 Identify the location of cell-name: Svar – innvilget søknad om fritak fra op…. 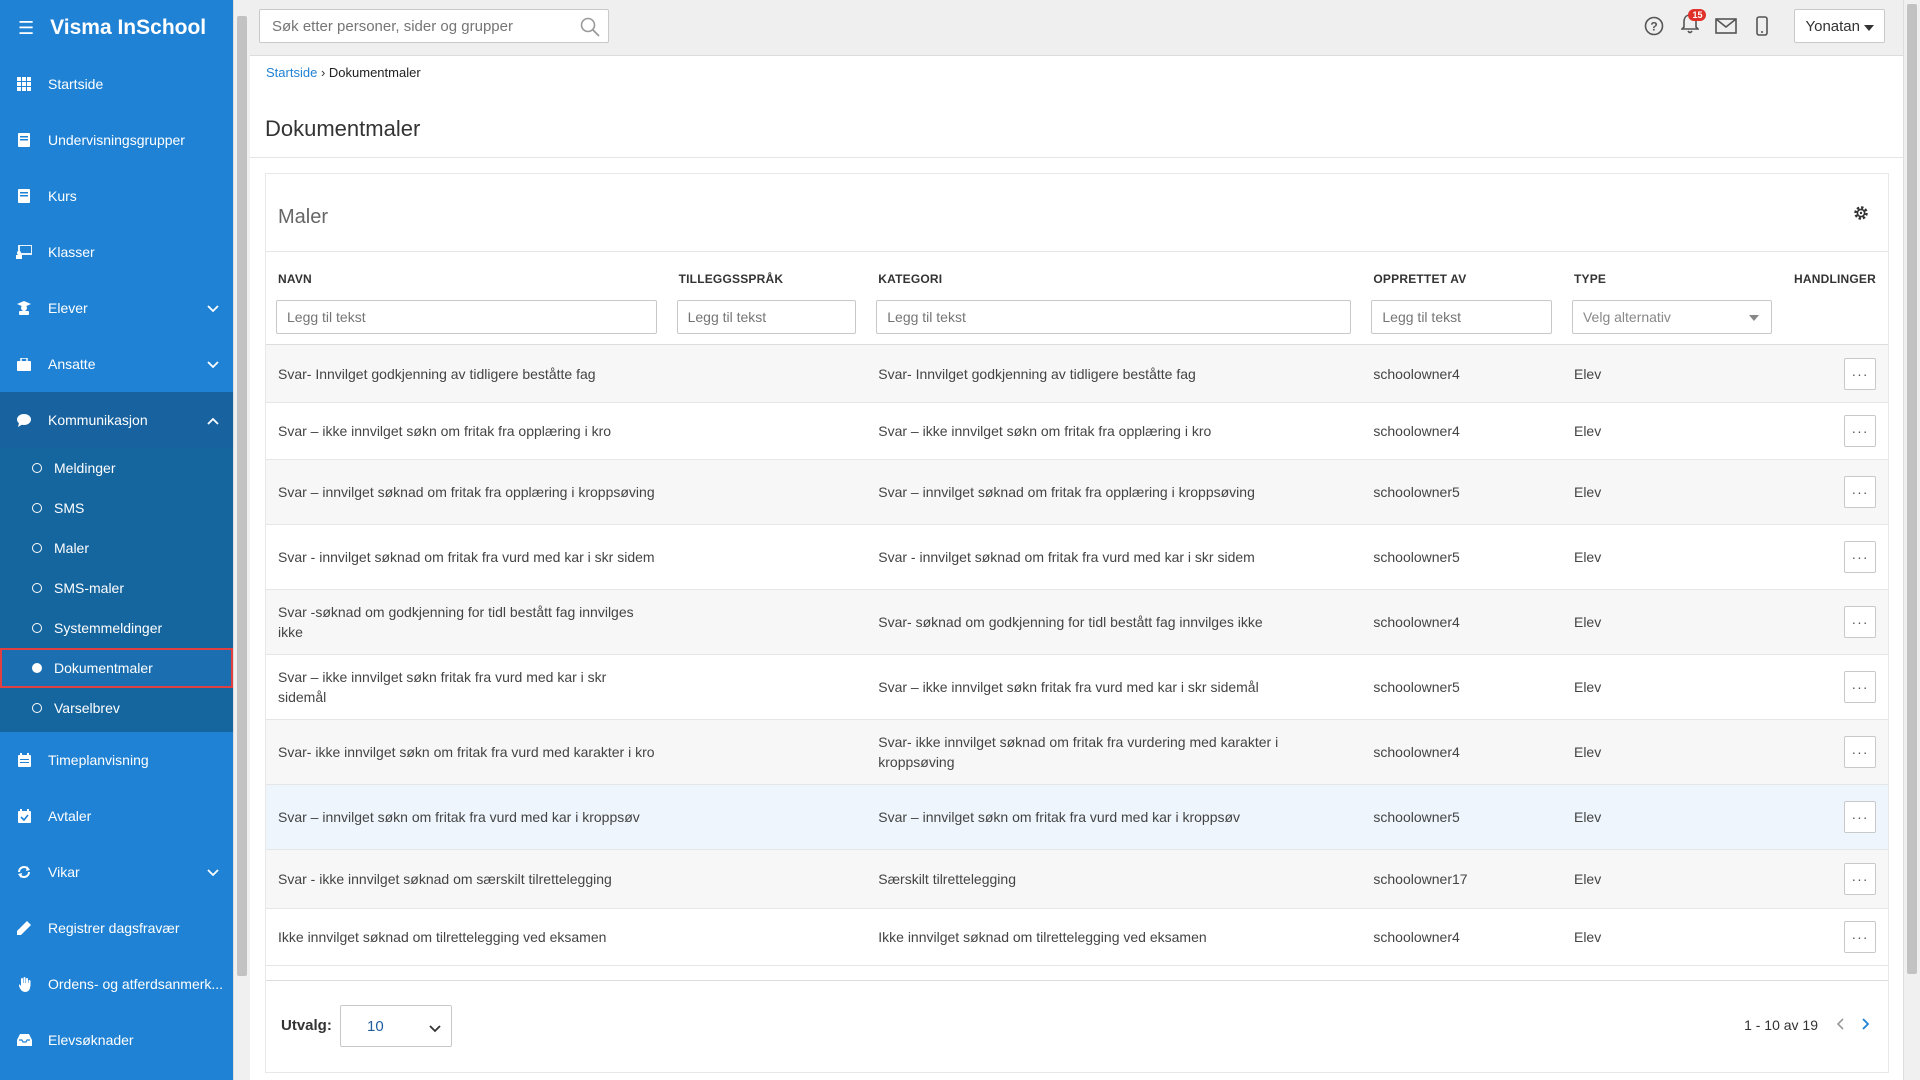
(466, 492).